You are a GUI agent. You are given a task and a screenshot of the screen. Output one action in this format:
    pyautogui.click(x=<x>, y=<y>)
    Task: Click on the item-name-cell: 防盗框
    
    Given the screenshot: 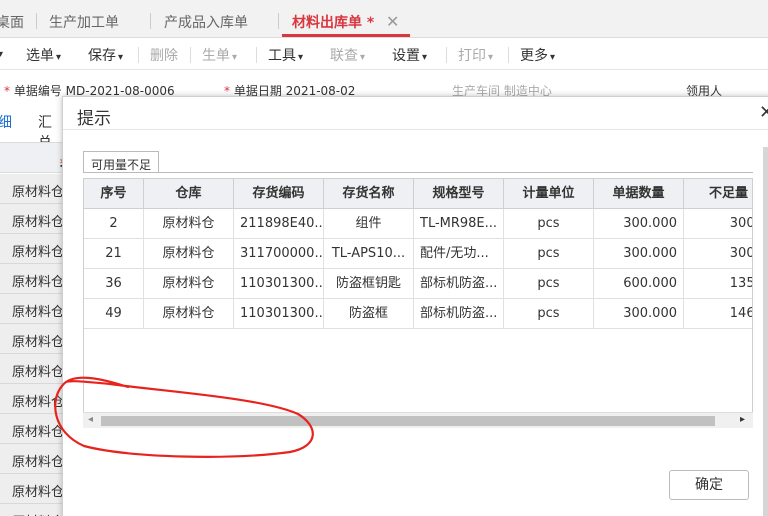 What is the action you would take?
    pyautogui.click(x=369, y=314)
    